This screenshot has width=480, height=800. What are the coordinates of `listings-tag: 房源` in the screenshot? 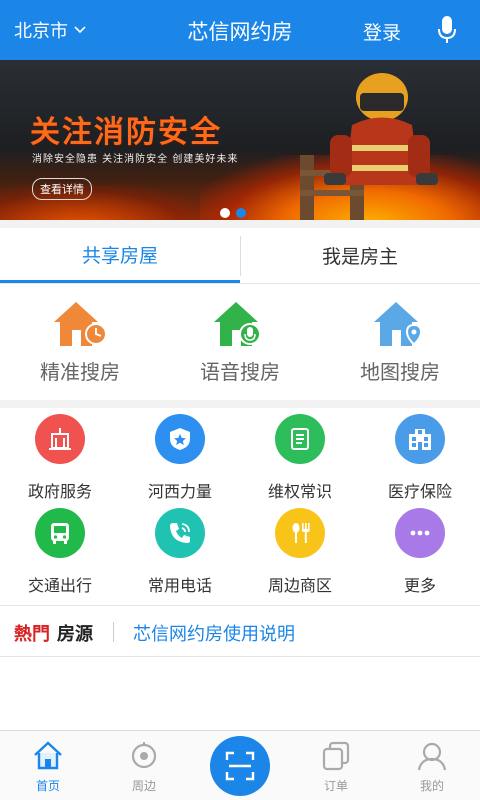 It's located at (75, 634).